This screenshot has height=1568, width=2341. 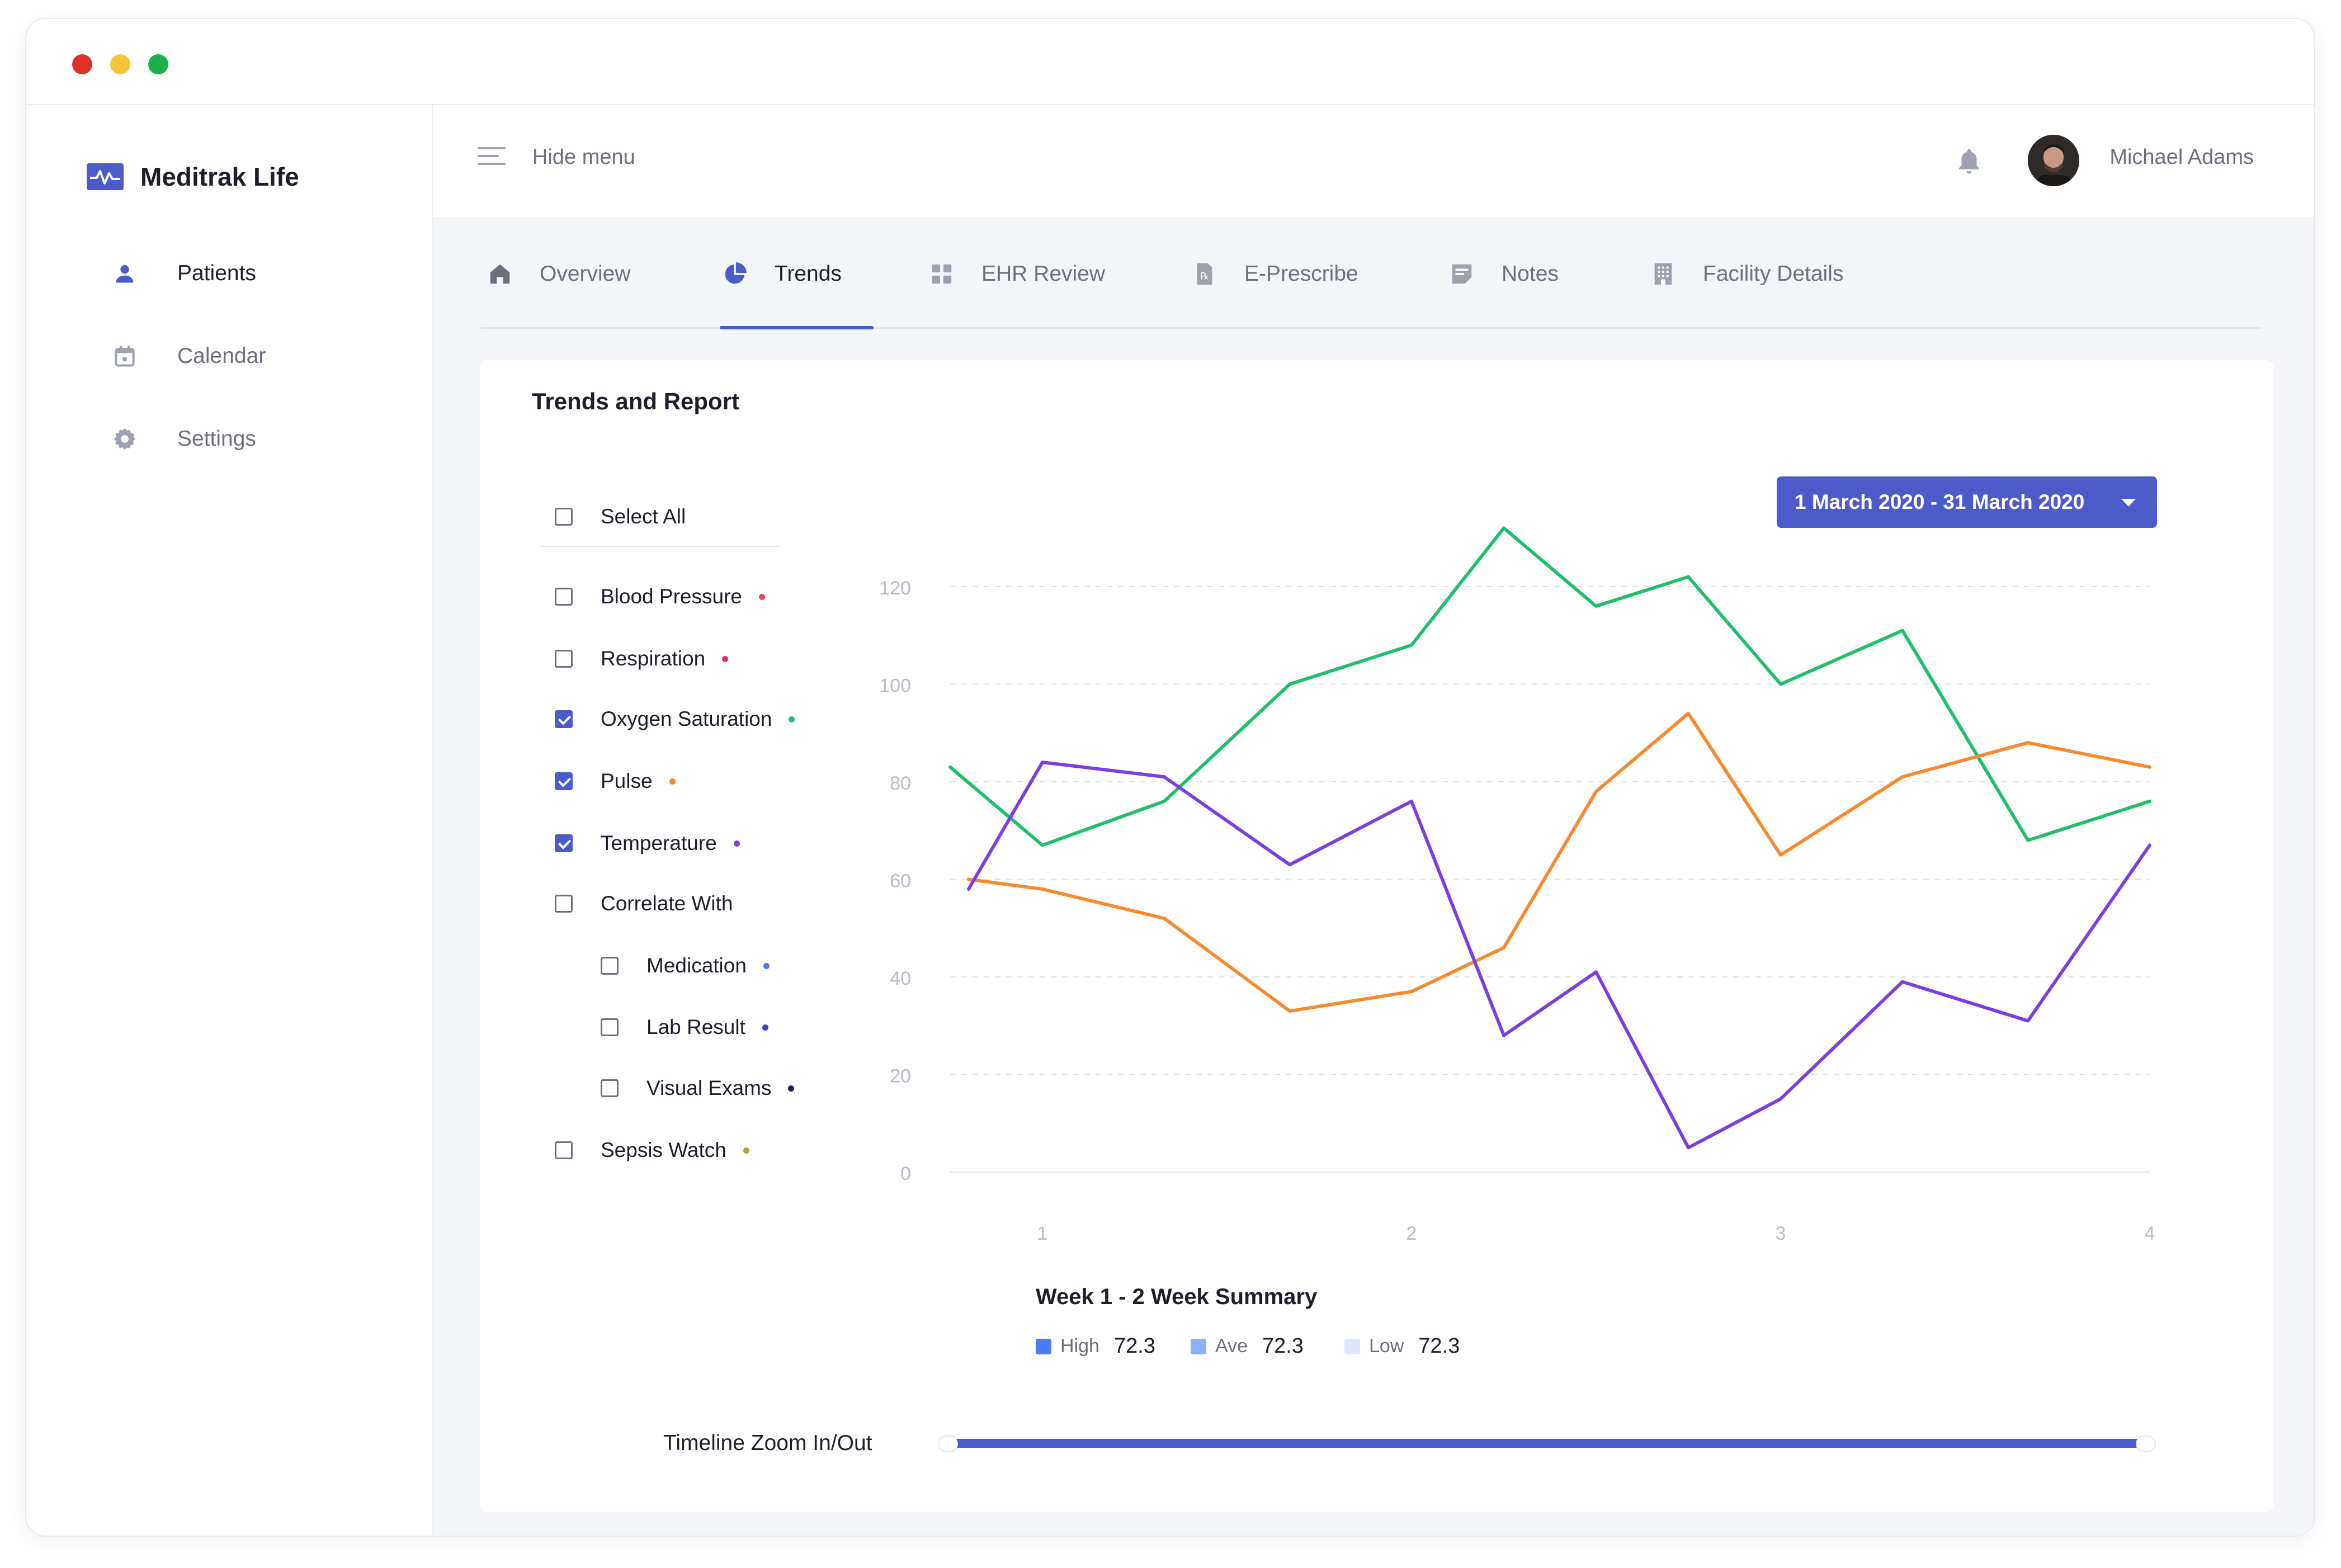 I want to click on hamburger-icon, so click(x=492, y=158).